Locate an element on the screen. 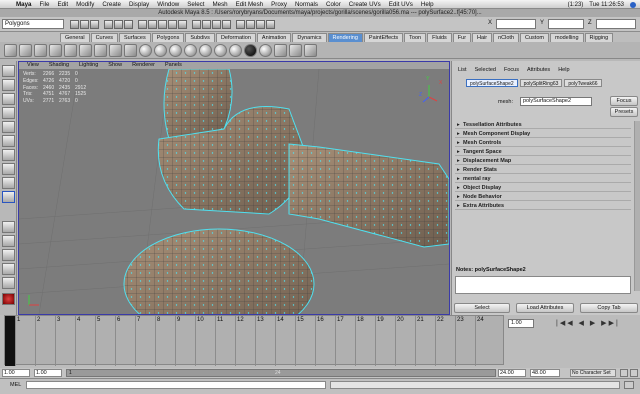  shelf-tab-hair: Hair is located at coordinates (482, 37).